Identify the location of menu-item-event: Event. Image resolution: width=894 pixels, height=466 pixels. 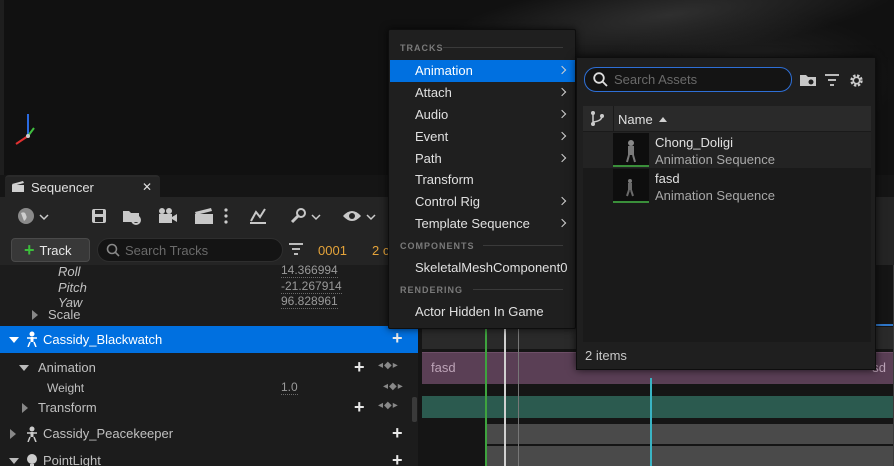
(482, 137).